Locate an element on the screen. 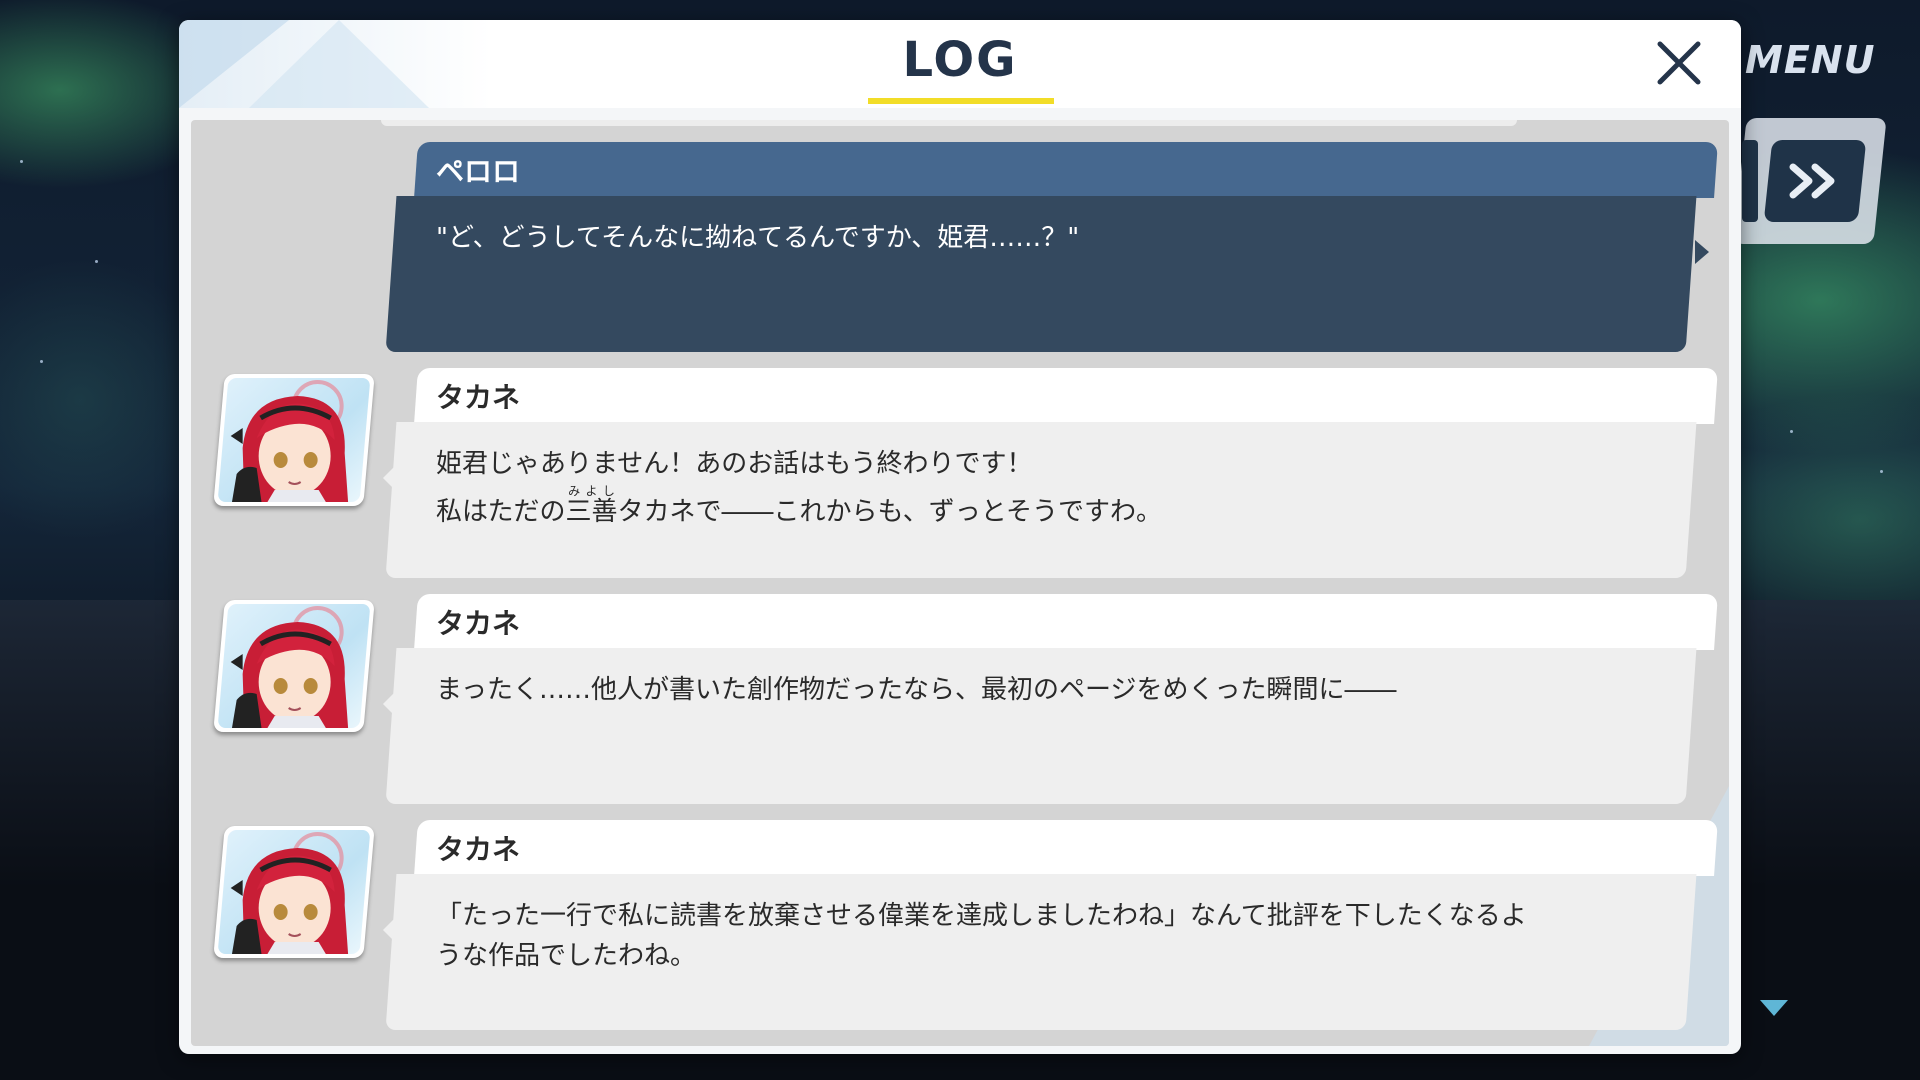  page-title: LOG is located at coordinates (960, 60).